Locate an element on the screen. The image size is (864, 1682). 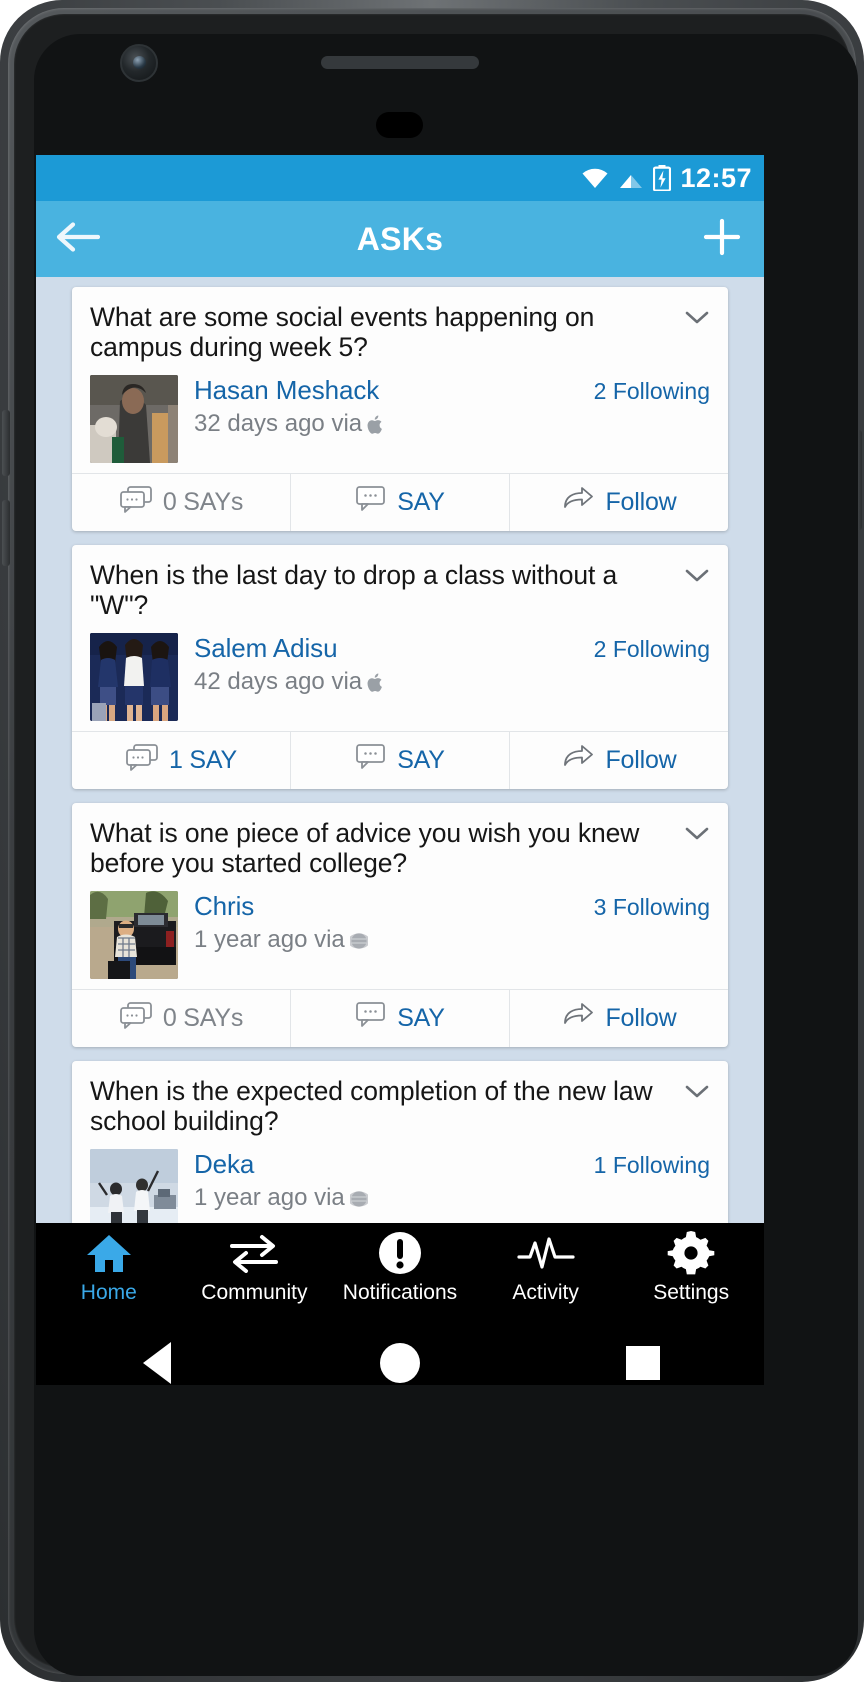
page-title: ASKs is located at coordinates (400, 238).